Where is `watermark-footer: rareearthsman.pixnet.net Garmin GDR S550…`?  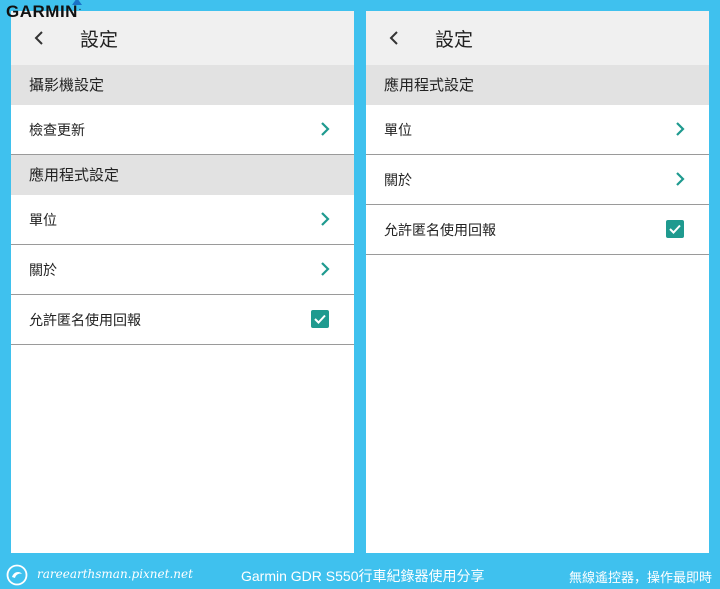
watermark-footer: rareearthsman.pixnet.net Garmin GDR S550… is located at coordinates (360, 575).